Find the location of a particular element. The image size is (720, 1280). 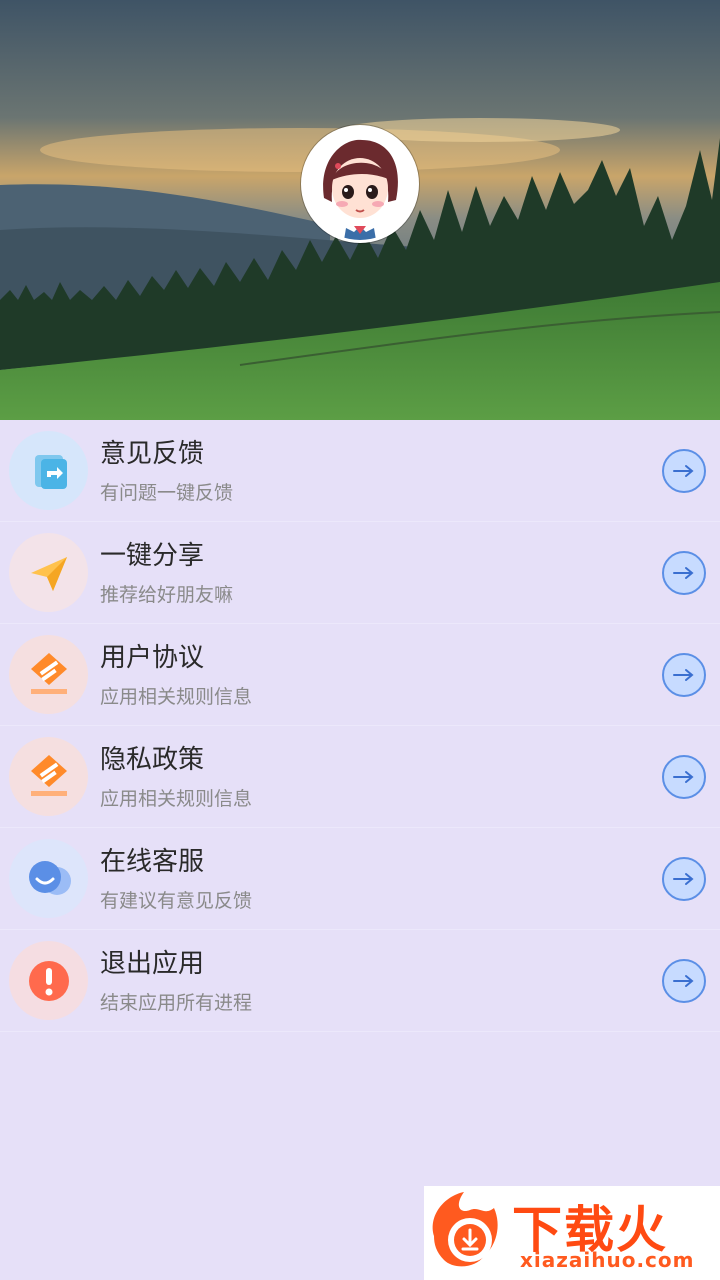

menu-item-exit-app: 退出应用 结束应用所有进程 is located at coordinates (360, 981).